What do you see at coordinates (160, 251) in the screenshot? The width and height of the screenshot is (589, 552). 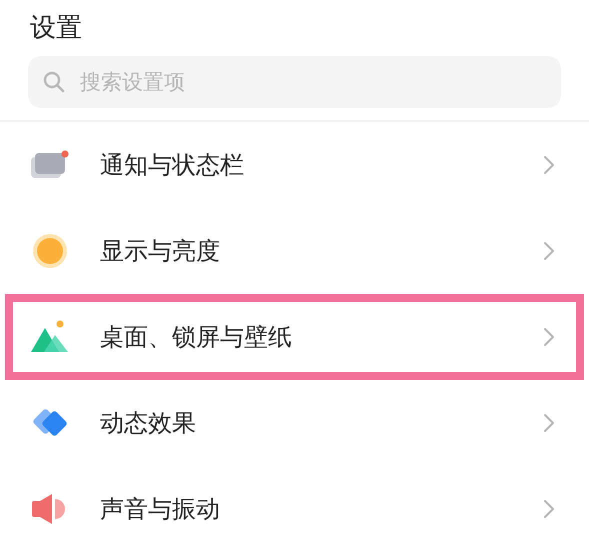 I see `item-label: 显示与亮度` at bounding box center [160, 251].